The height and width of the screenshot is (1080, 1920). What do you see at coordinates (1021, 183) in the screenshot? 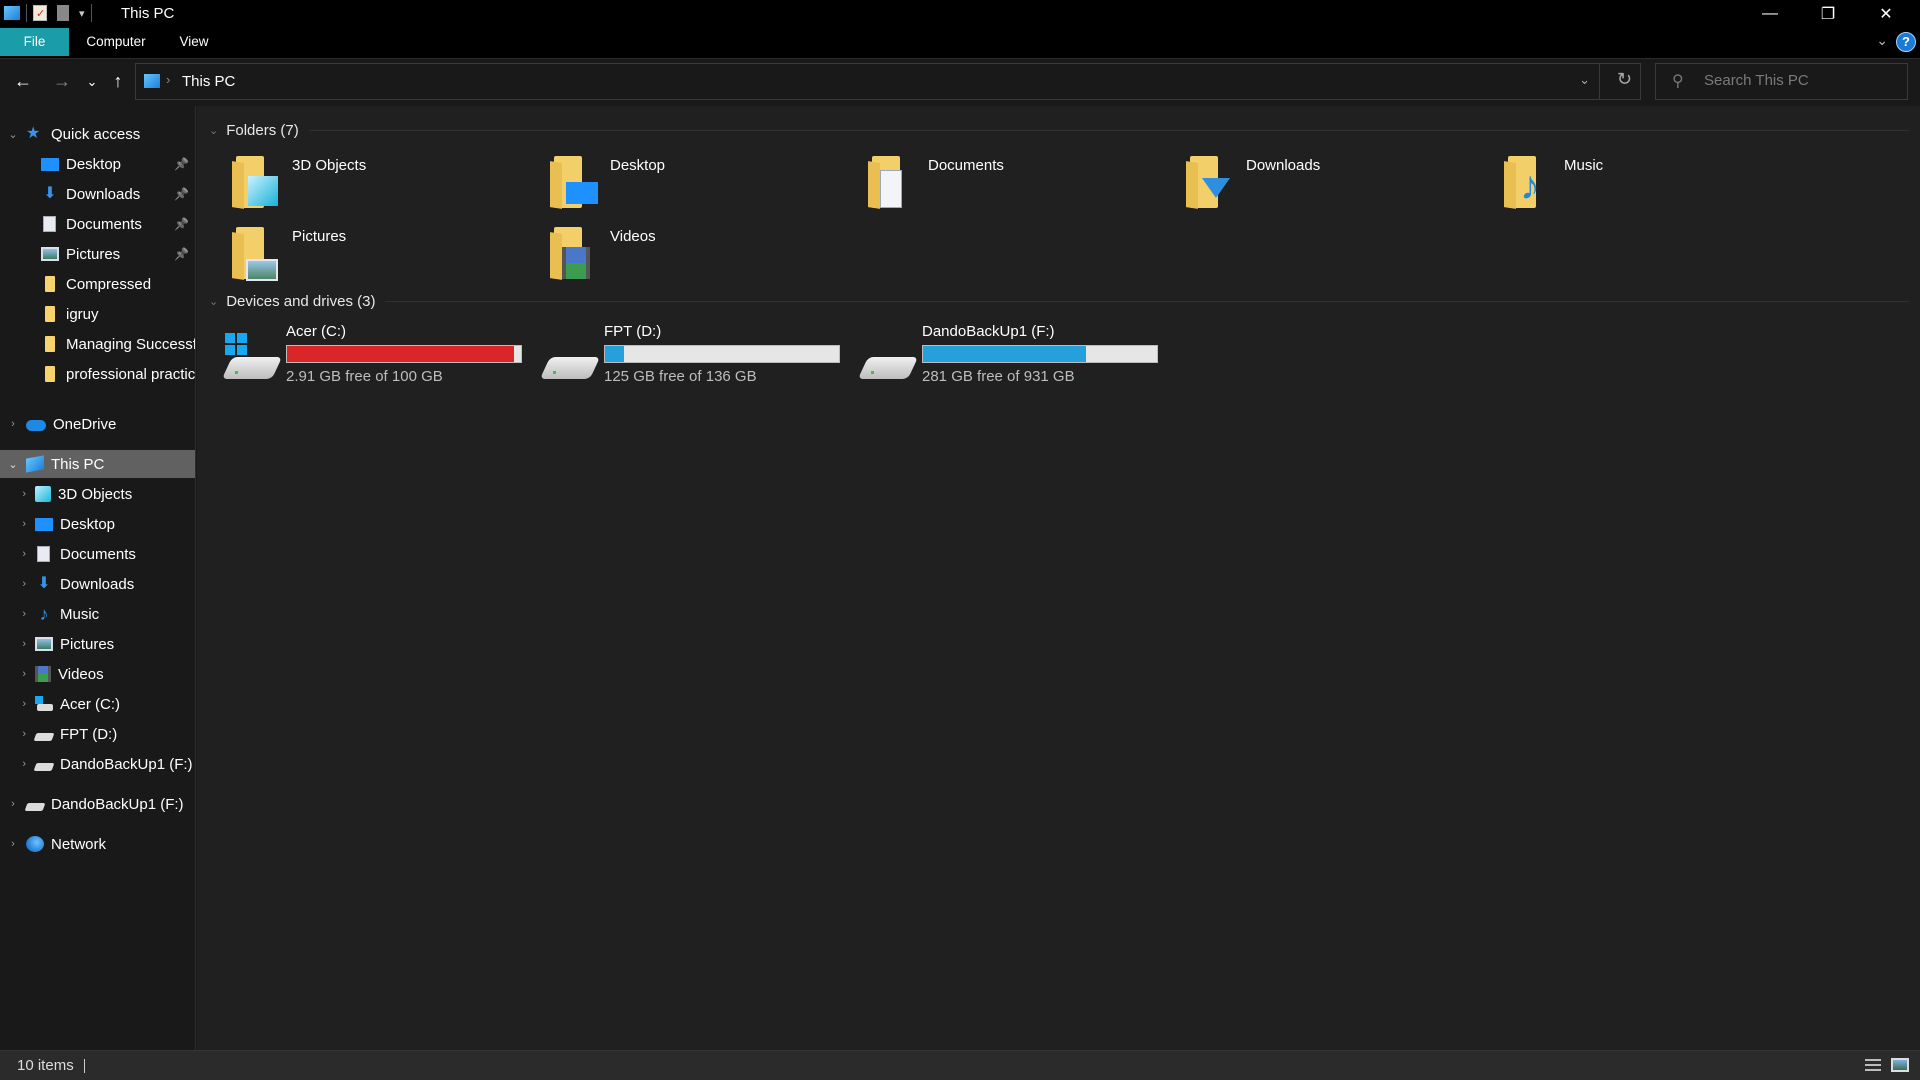
I see `folder-documents: Documents` at bounding box center [1021, 183].